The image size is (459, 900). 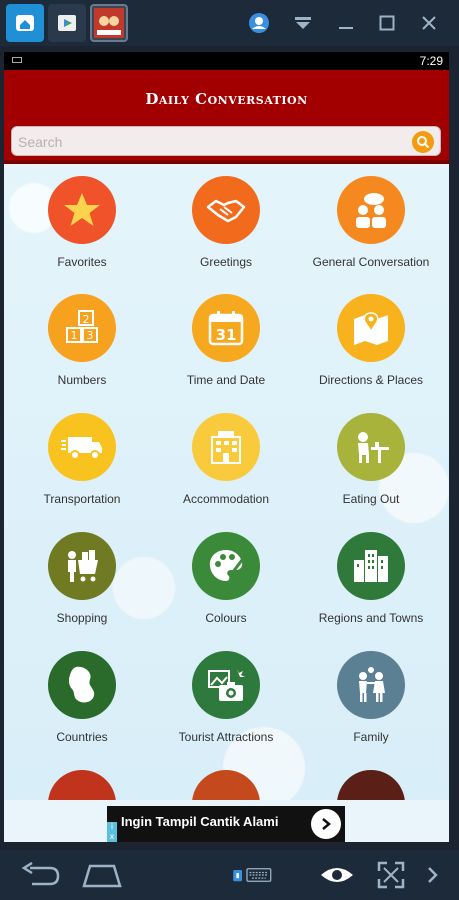 What do you see at coordinates (371, 262) in the screenshot?
I see `category-label: General Conversation` at bounding box center [371, 262].